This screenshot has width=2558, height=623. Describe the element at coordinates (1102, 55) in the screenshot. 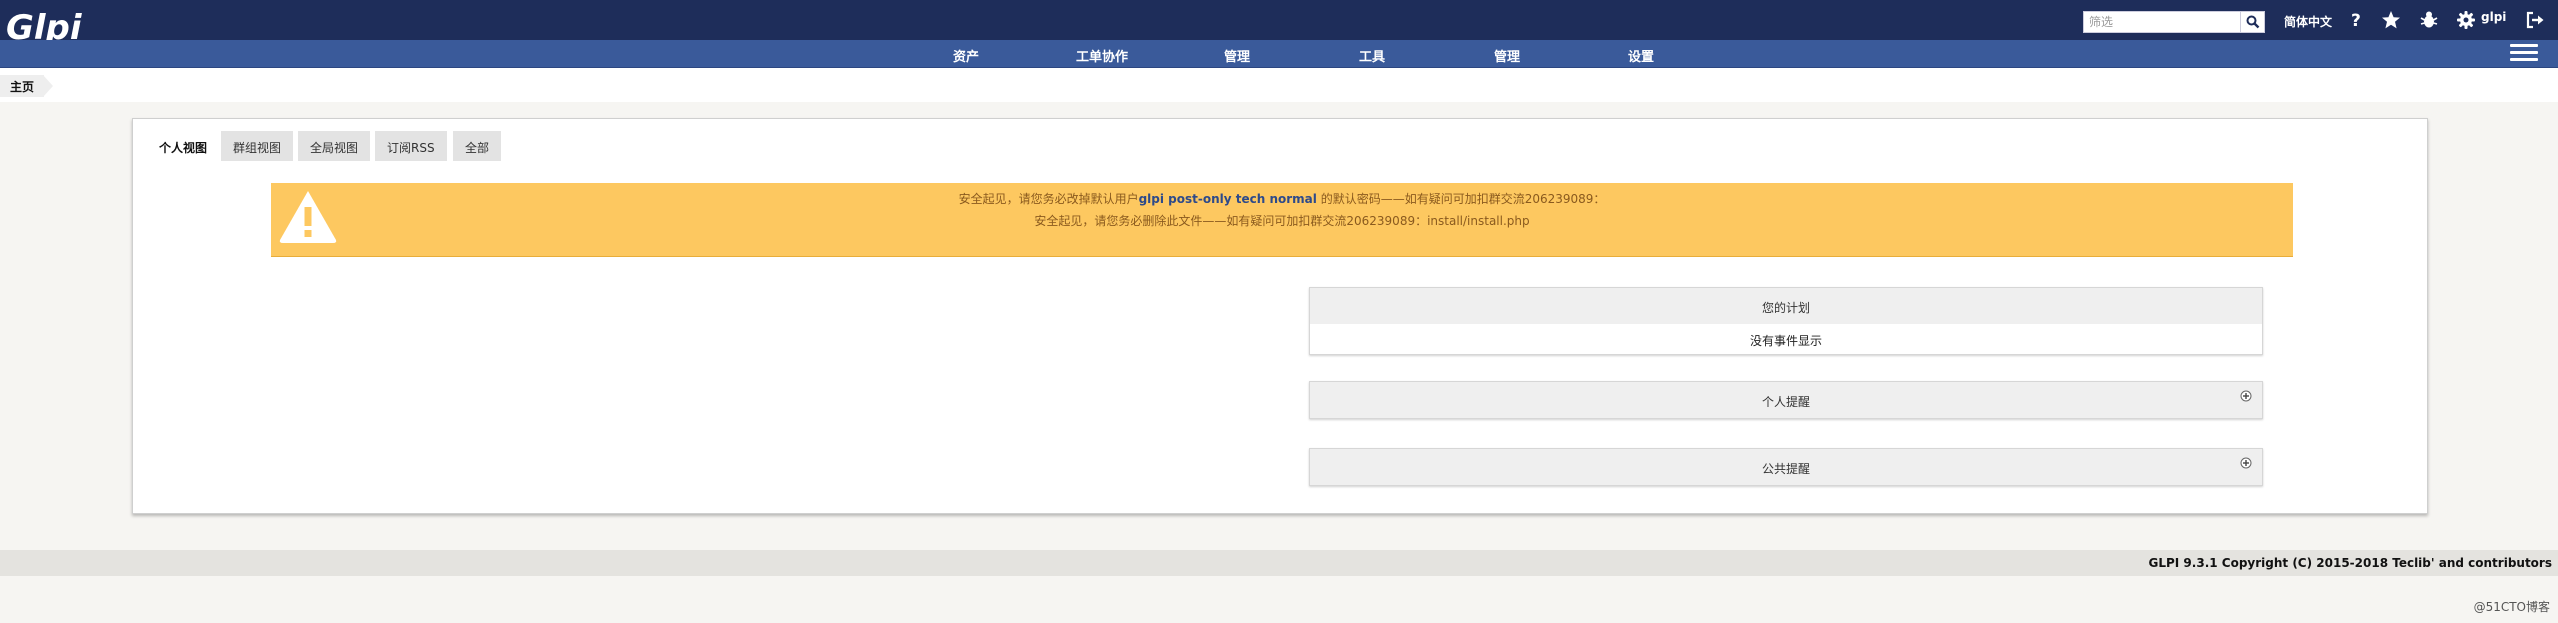

I see `menu-assistance: 工单协作` at that location.